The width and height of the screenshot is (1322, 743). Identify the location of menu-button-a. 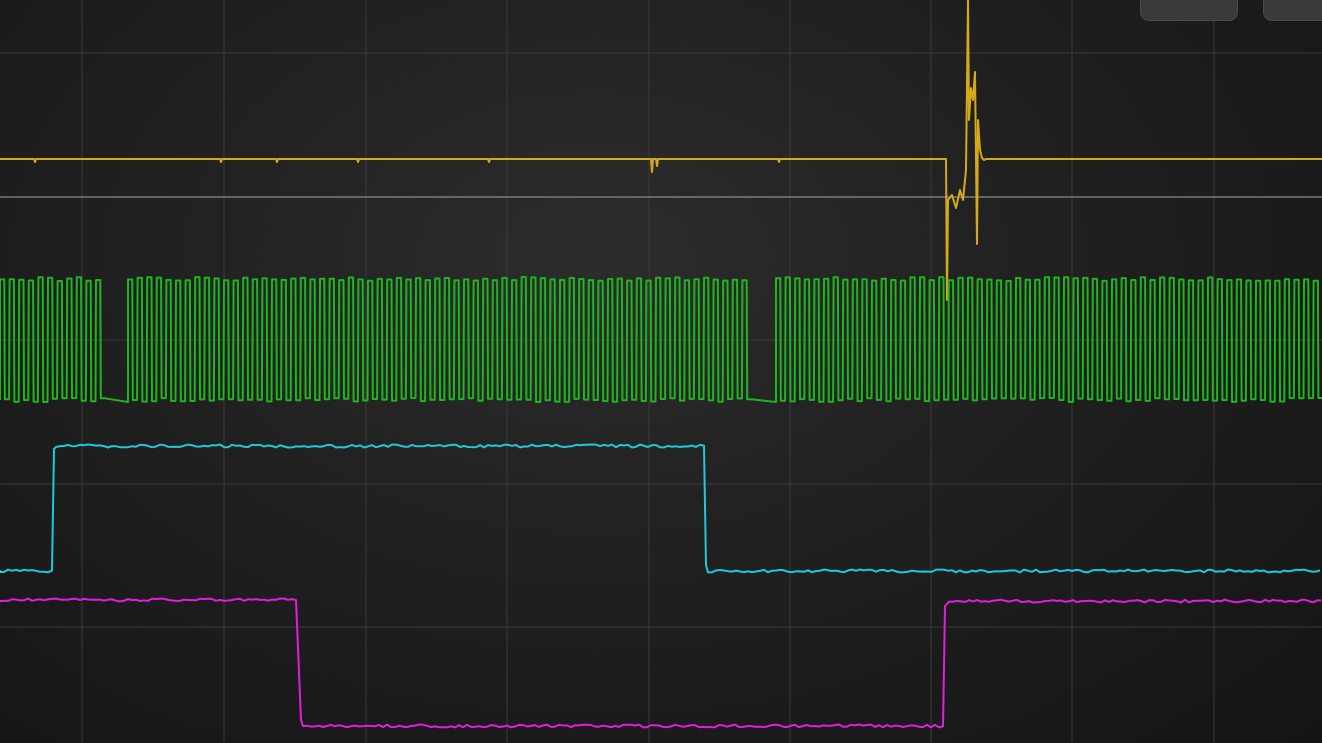
(1189, 10).